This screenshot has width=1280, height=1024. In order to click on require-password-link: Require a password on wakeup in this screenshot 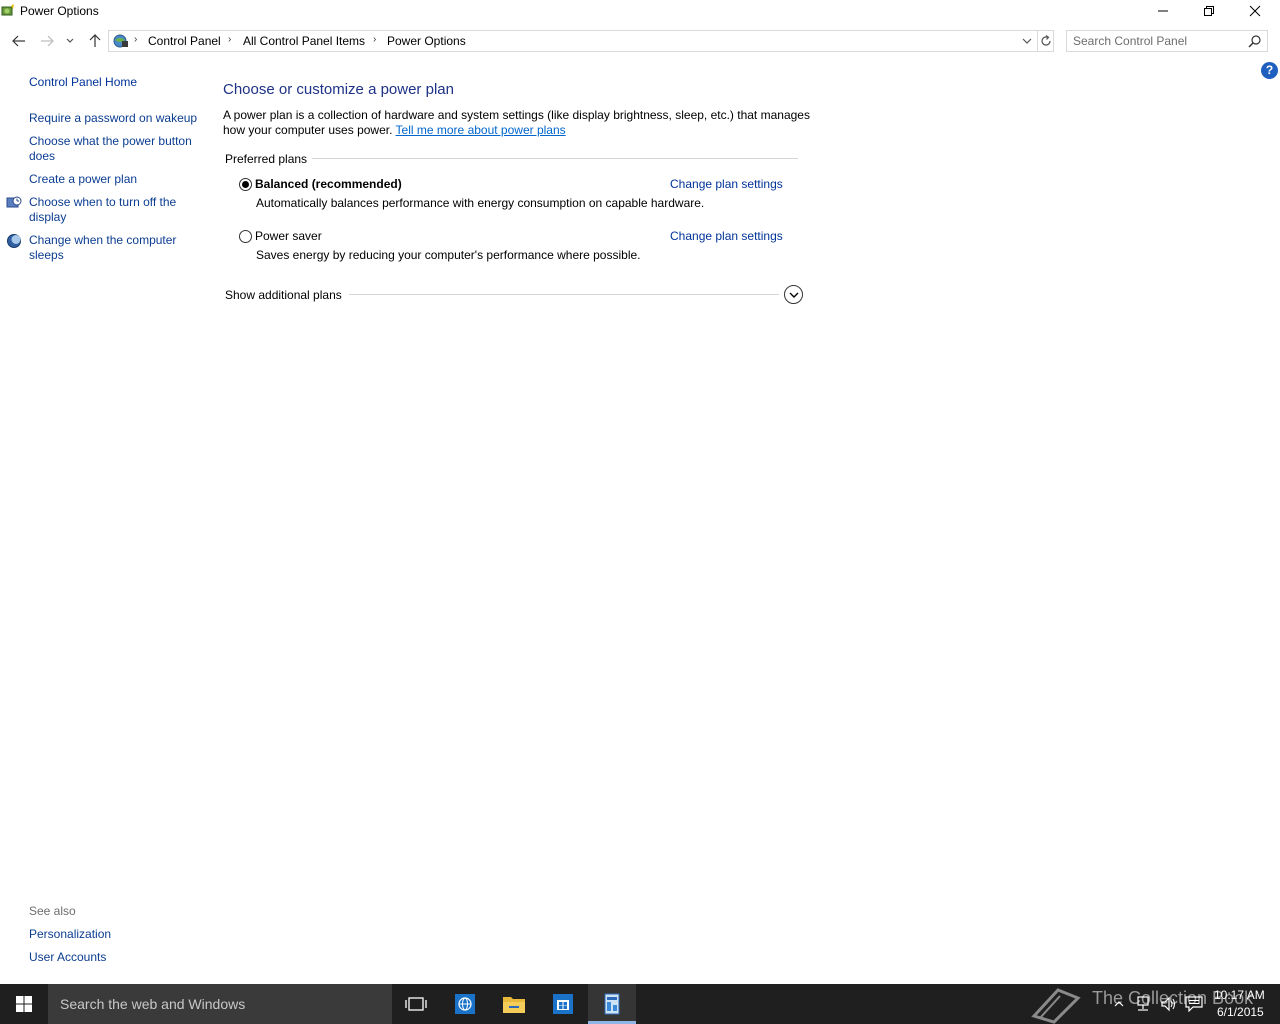, I will do `click(114, 118)`.